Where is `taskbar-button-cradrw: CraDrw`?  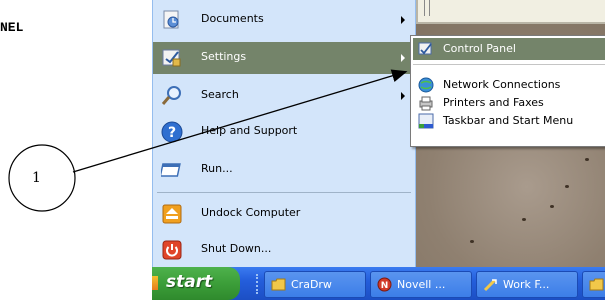
taskbar-button-cradrw: CraDrw is located at coordinates (315, 284).